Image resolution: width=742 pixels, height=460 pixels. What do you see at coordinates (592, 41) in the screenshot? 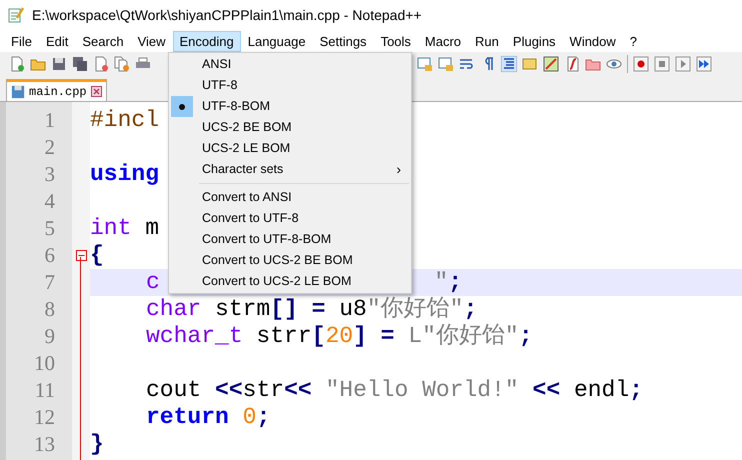
I see `menu-item: Window` at bounding box center [592, 41].